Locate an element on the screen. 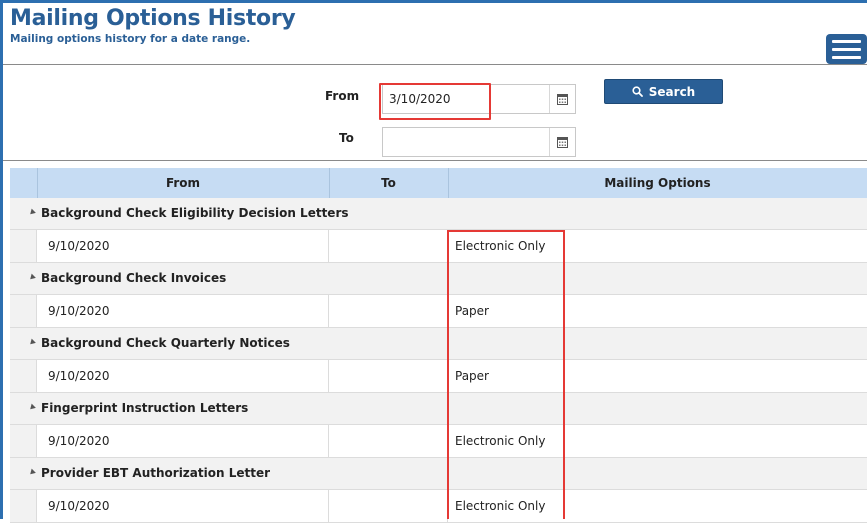 This screenshot has width=867, height=523. group-row: Background Check Invoices is located at coordinates (438, 279).